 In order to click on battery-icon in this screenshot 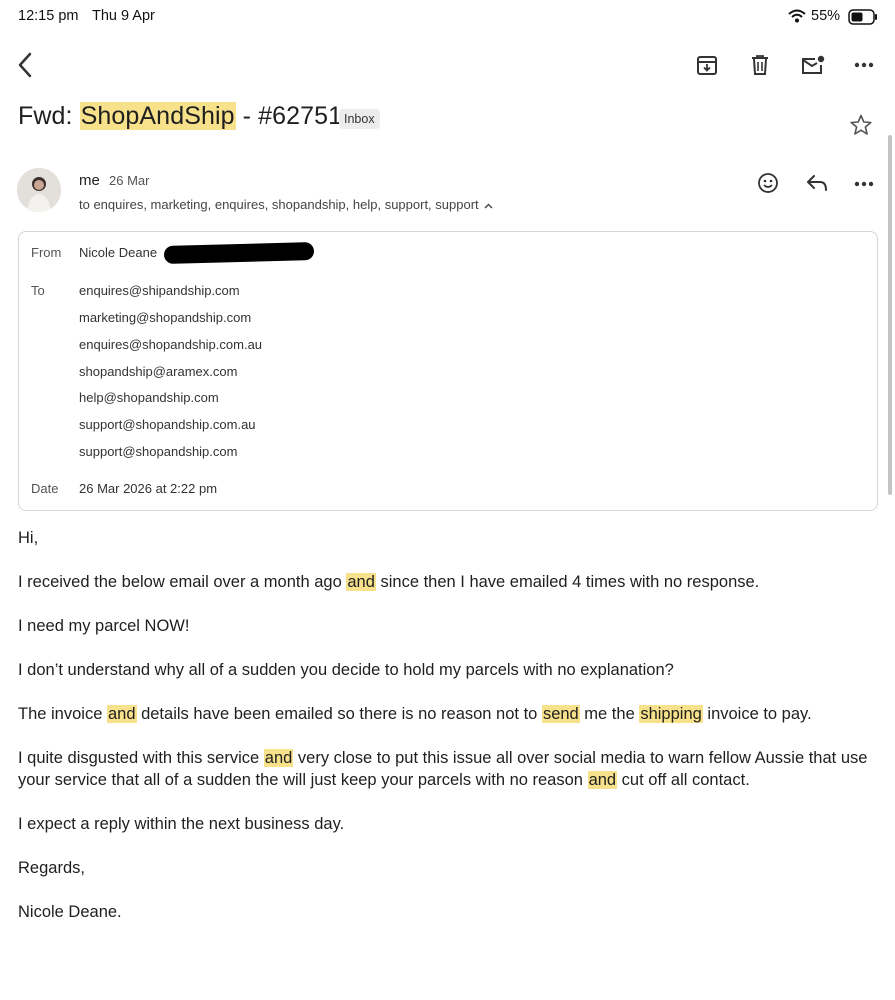, I will do `click(863, 19)`.